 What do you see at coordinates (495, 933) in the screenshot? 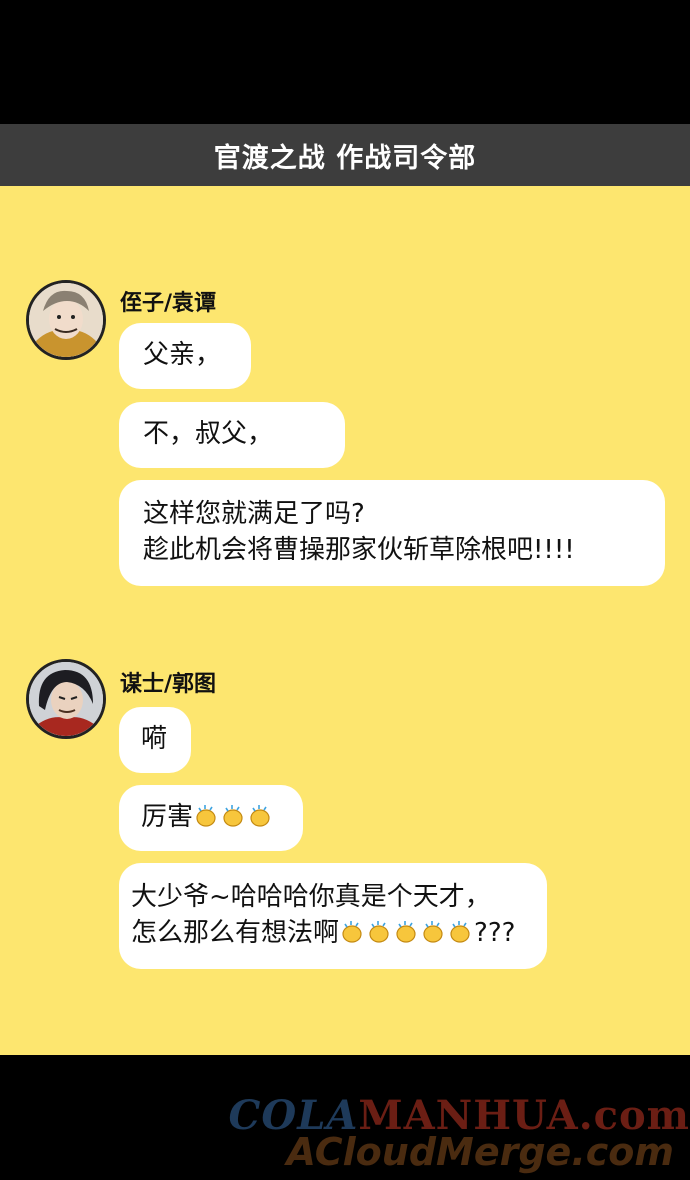
I see `message-text: ???` at bounding box center [495, 933].